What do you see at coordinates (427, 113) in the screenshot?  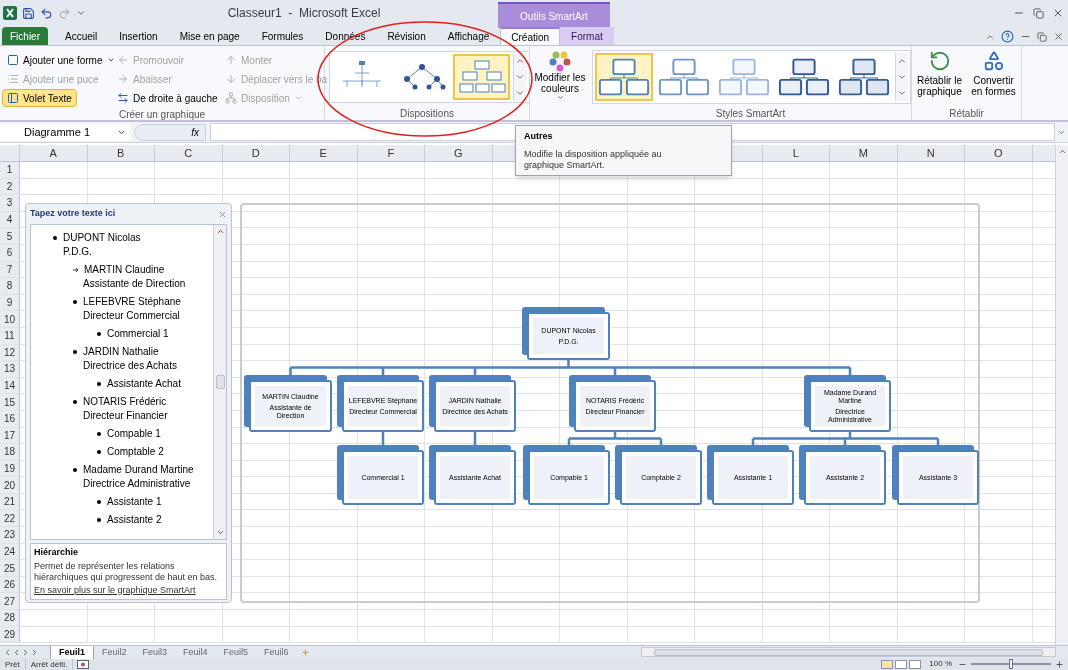 I see `group-label: Dispositions` at bounding box center [427, 113].